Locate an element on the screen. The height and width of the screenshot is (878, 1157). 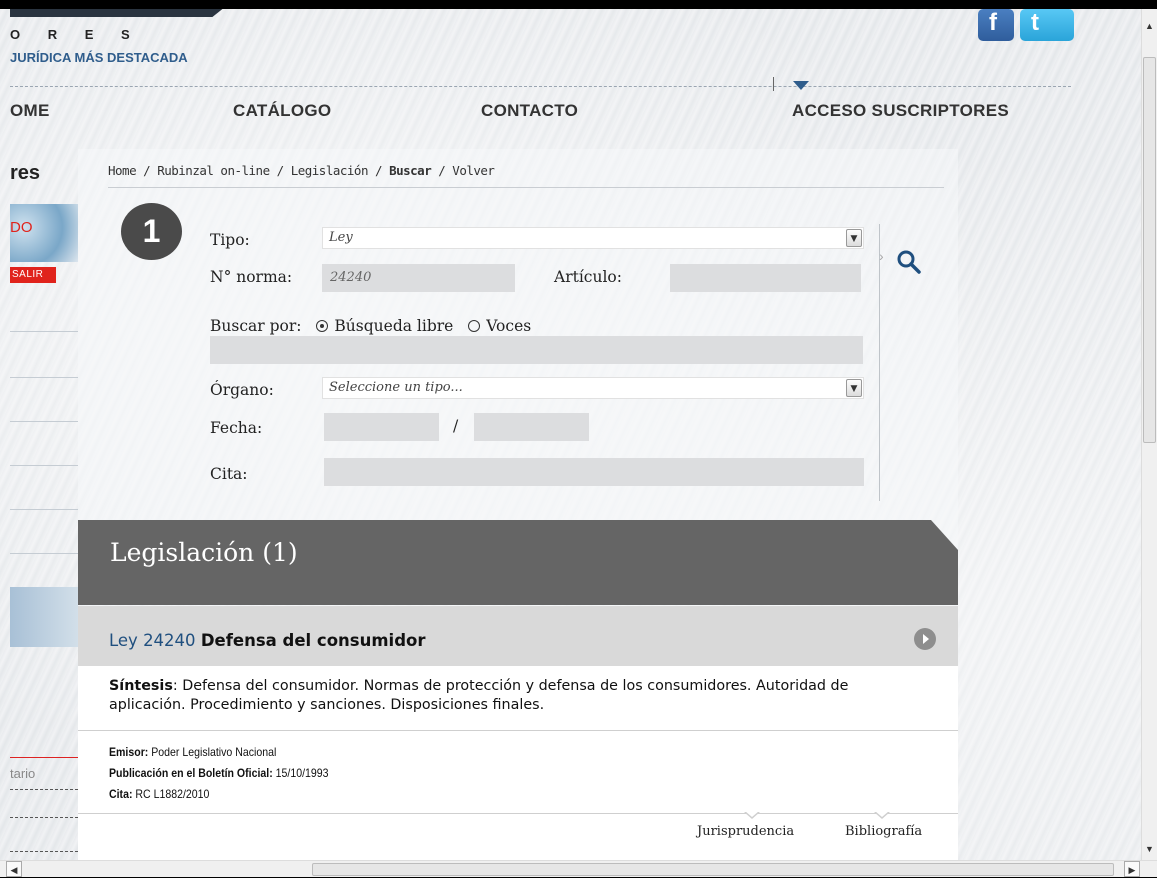
result-law-title: Ley 24240 Defensa del consumidor is located at coordinates (267, 640).